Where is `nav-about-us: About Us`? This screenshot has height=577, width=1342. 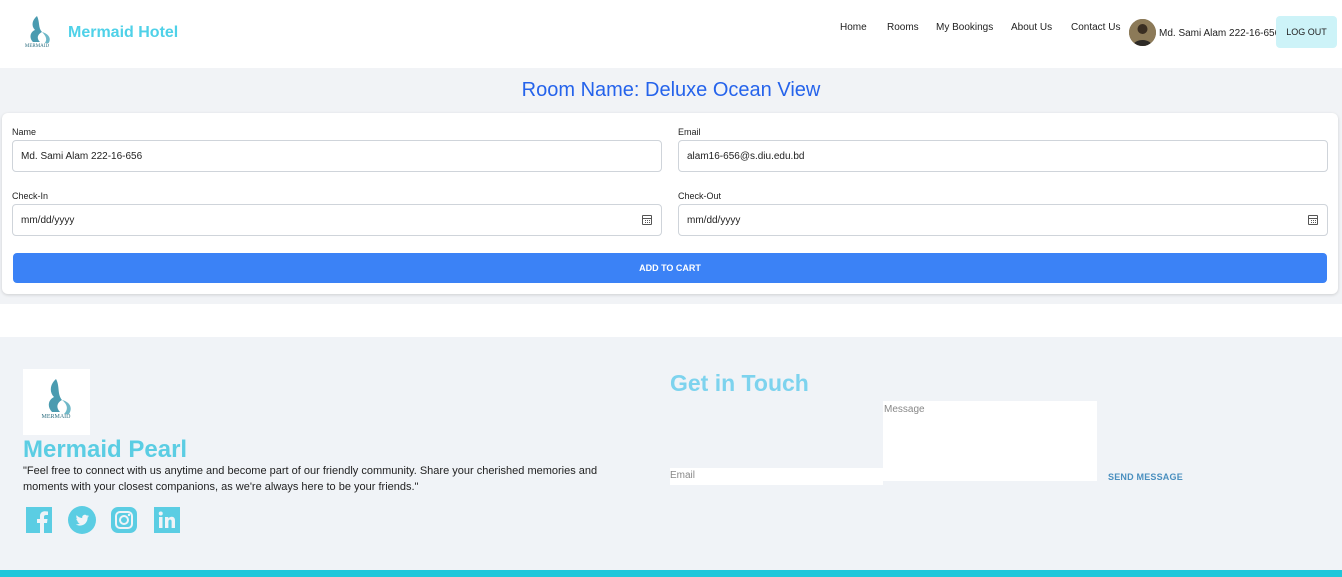 nav-about-us: About Us is located at coordinates (1031, 27).